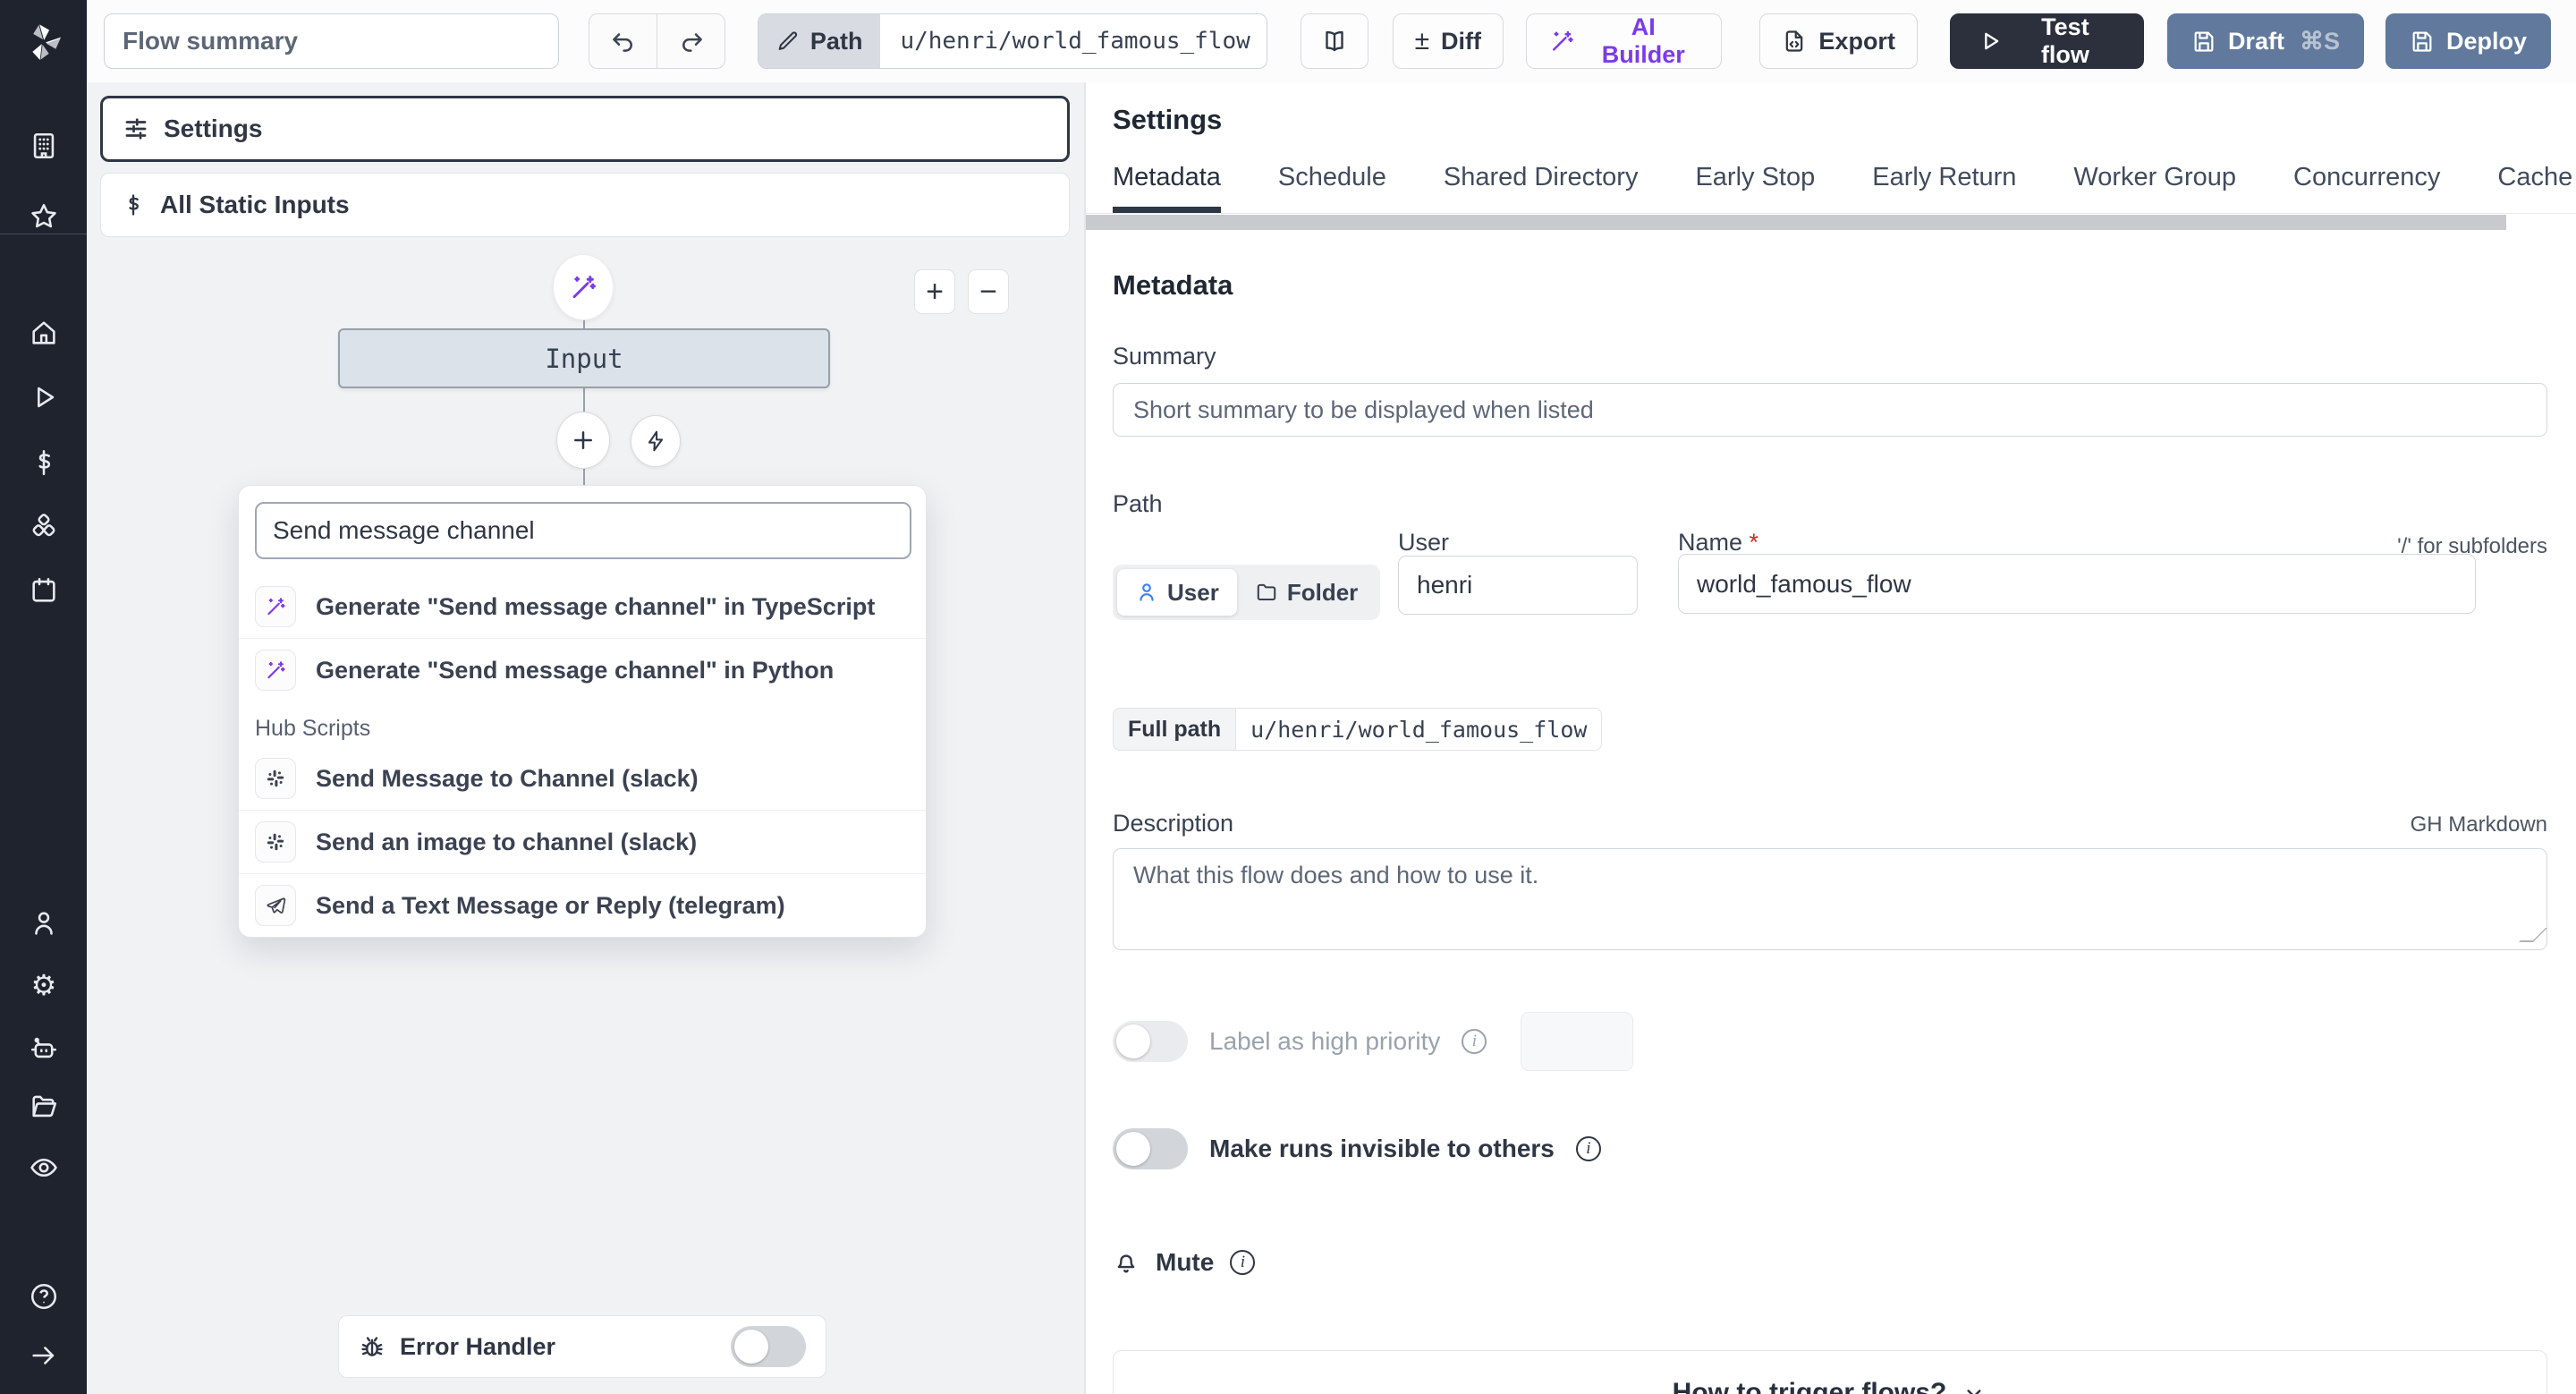 The height and width of the screenshot is (1394, 2576). I want to click on schedules-calendar-icon, so click(44, 590).